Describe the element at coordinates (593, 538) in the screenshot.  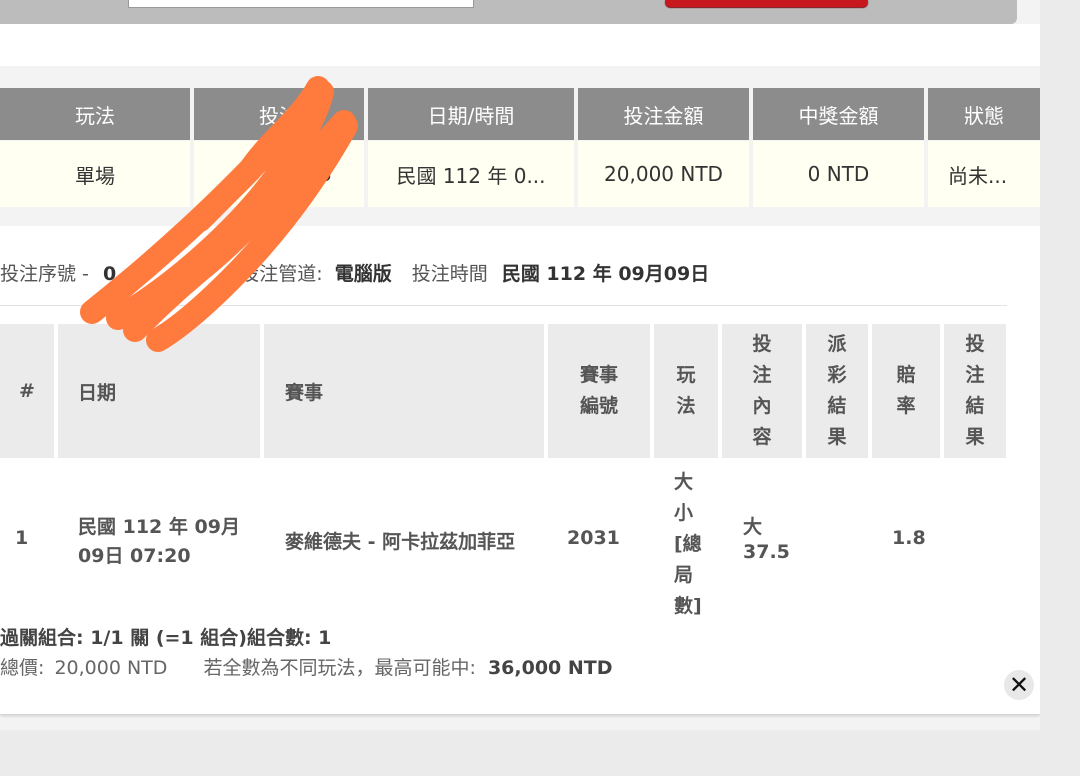
I see `row-match-no: 2031` at that location.